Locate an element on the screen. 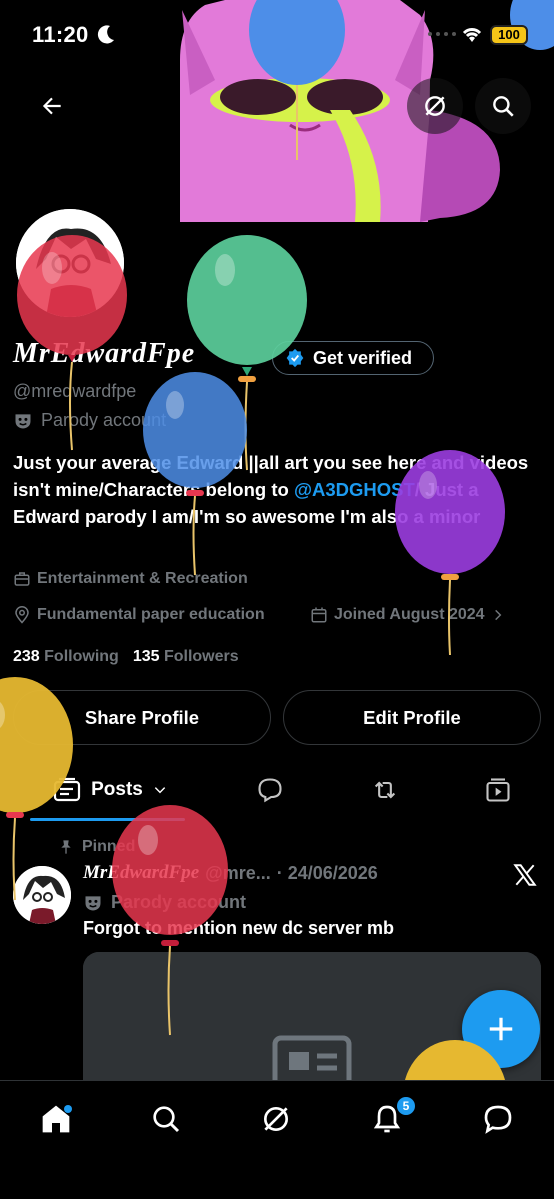  profile-joined-date: Joined August 2024 is located at coordinates (407, 615).